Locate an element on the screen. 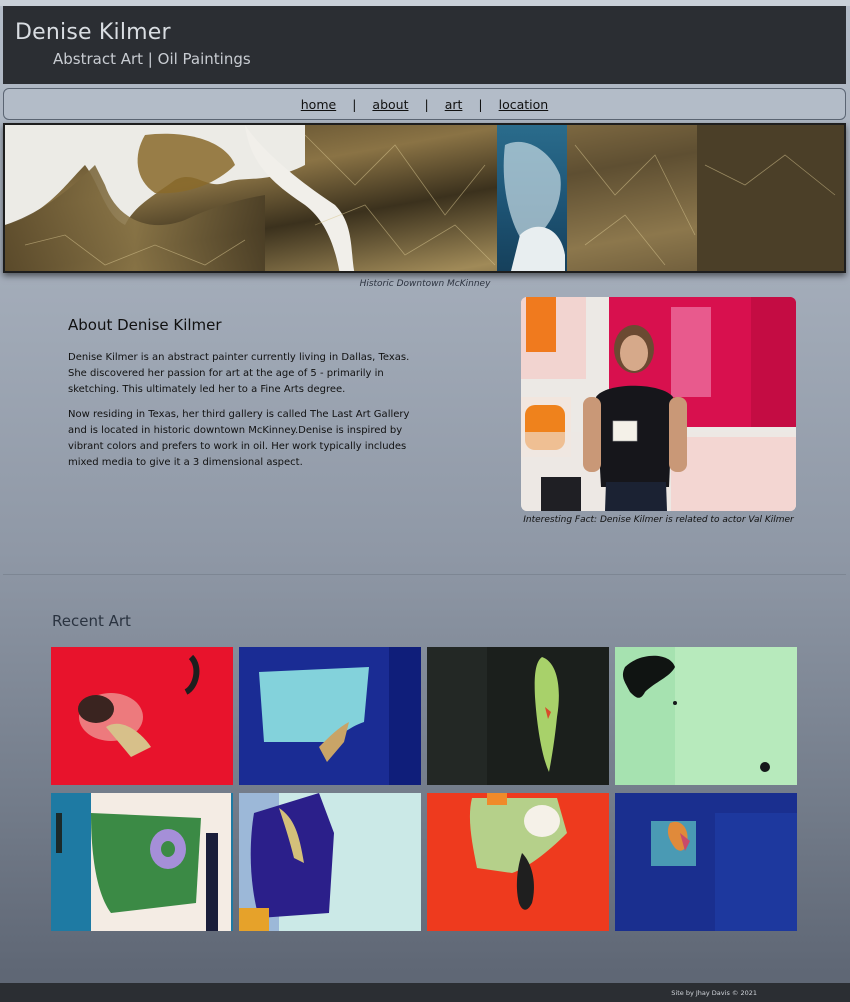  about-heading: About Denise Kilmer is located at coordinates (145, 325).